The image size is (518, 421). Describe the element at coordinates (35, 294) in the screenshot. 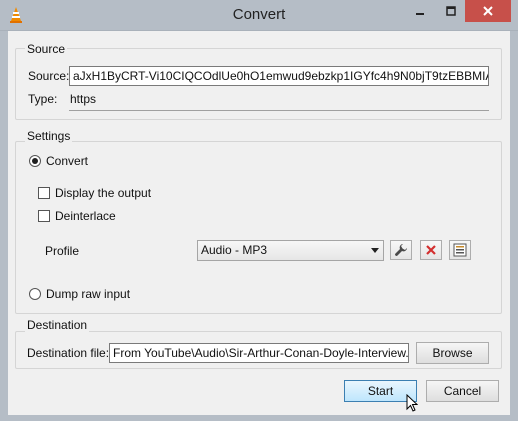

I see `dump-raw-radio` at that location.